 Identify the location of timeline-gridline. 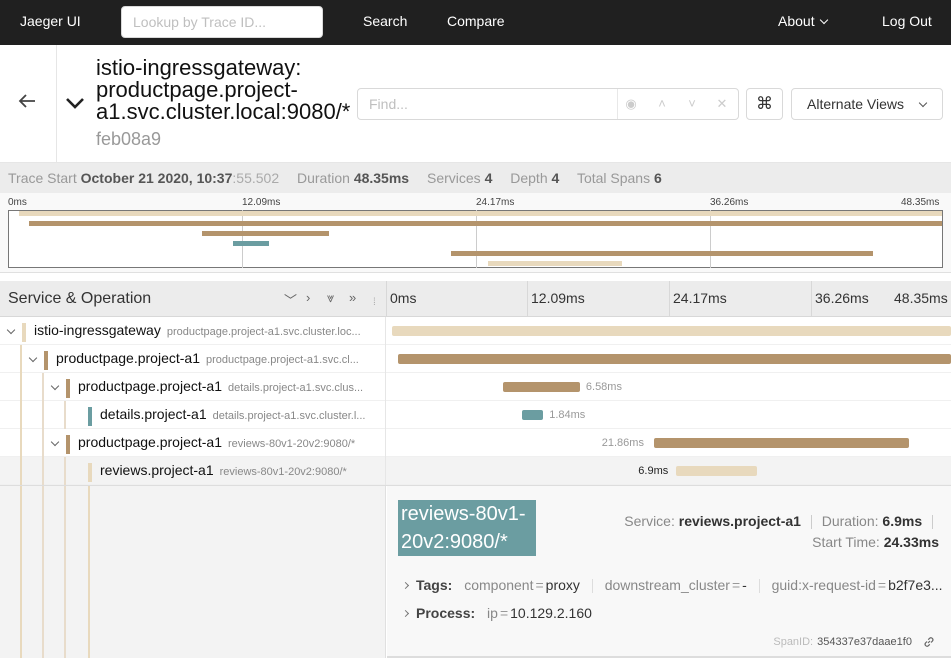
(527, 299).